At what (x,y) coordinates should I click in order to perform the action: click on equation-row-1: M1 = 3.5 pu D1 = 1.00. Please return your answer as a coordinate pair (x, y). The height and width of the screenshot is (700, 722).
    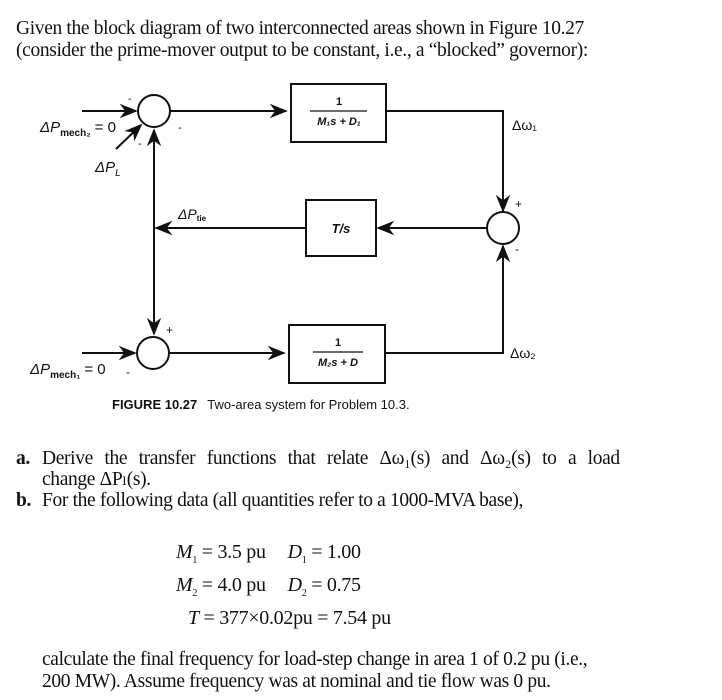
    Looking at the image, I should click on (283, 556).